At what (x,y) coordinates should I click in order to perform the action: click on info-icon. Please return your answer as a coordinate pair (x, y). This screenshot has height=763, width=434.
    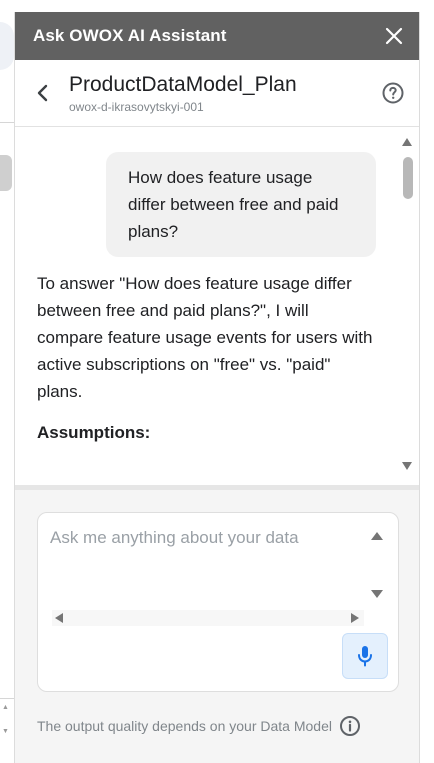
    Looking at the image, I should click on (350, 726).